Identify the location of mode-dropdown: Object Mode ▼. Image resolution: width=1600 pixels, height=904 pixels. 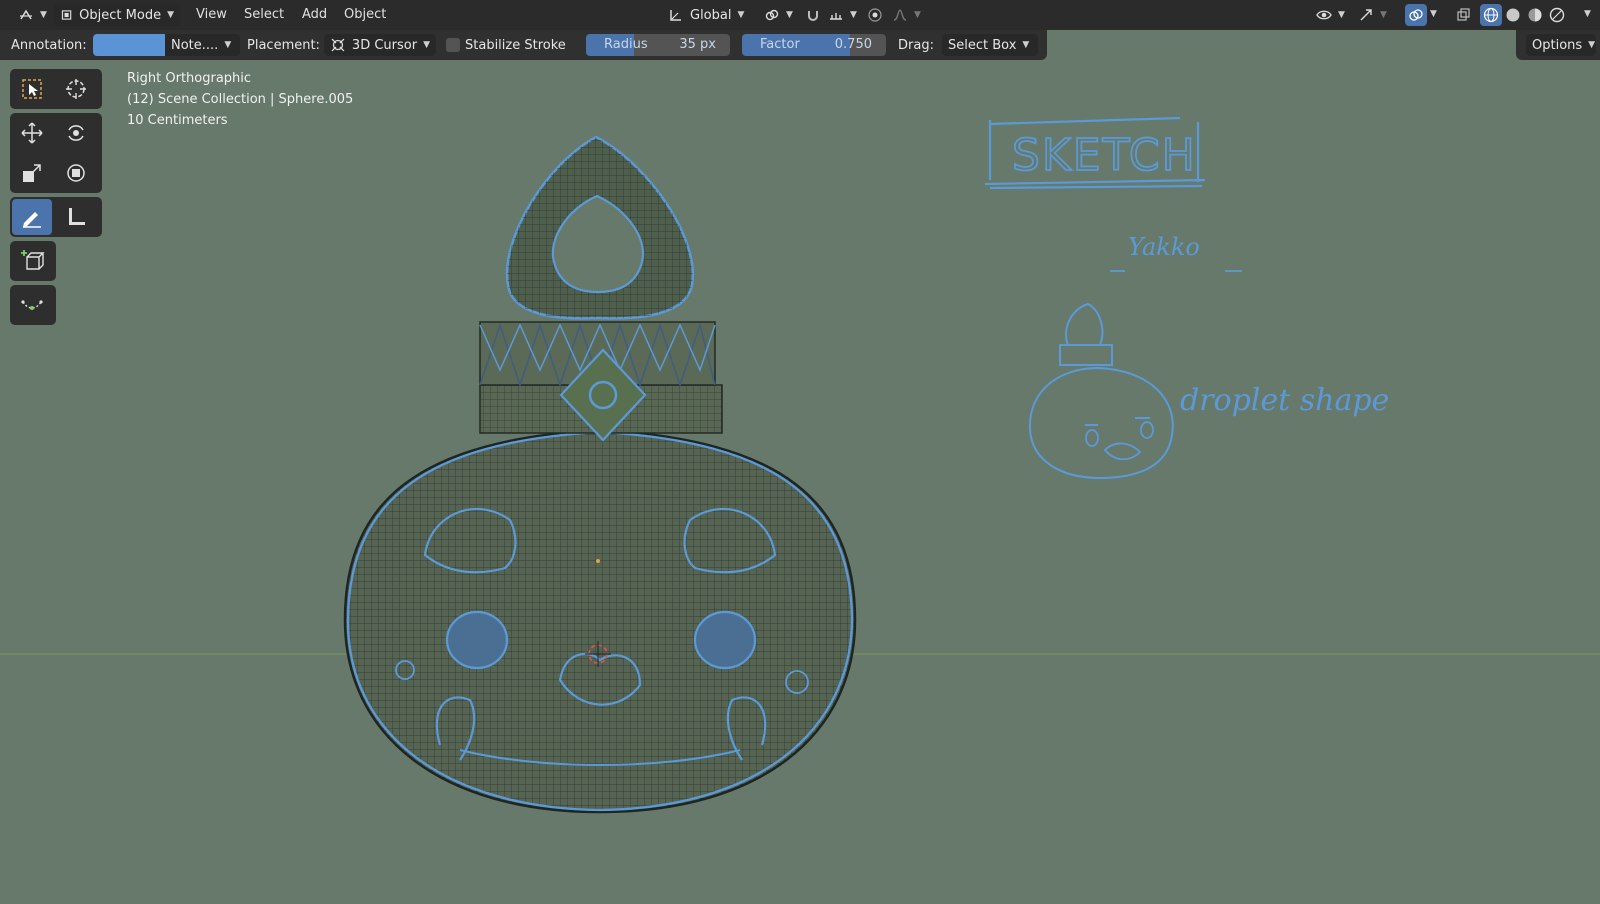
(117, 15).